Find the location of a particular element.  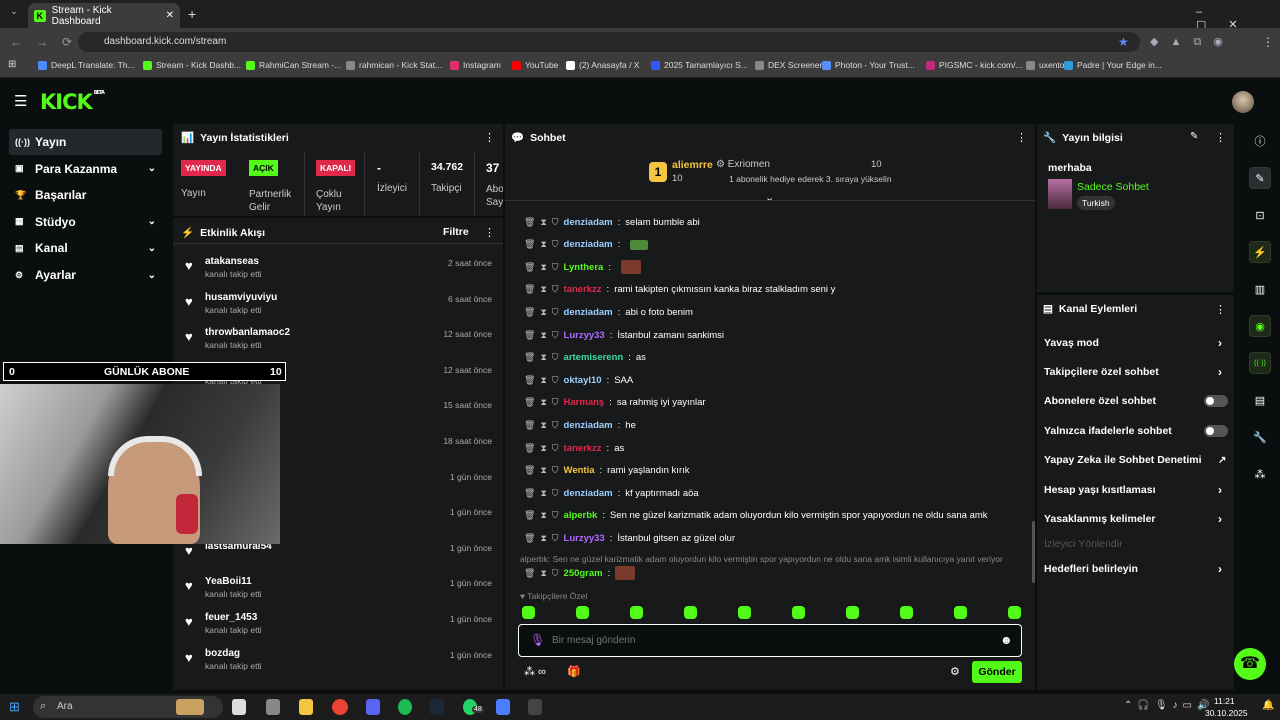

browser-tab: K Stream - Kick Dashboard ✕ is located at coordinates (104, 15).